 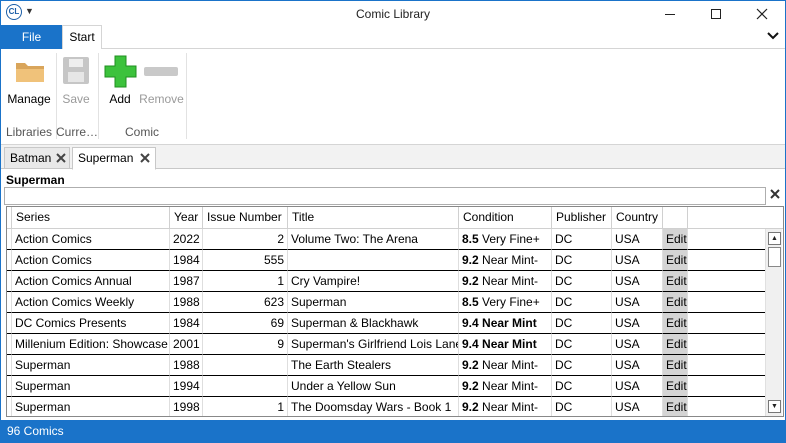 What do you see at coordinates (670, 13) in the screenshot?
I see `minimize-button` at bounding box center [670, 13].